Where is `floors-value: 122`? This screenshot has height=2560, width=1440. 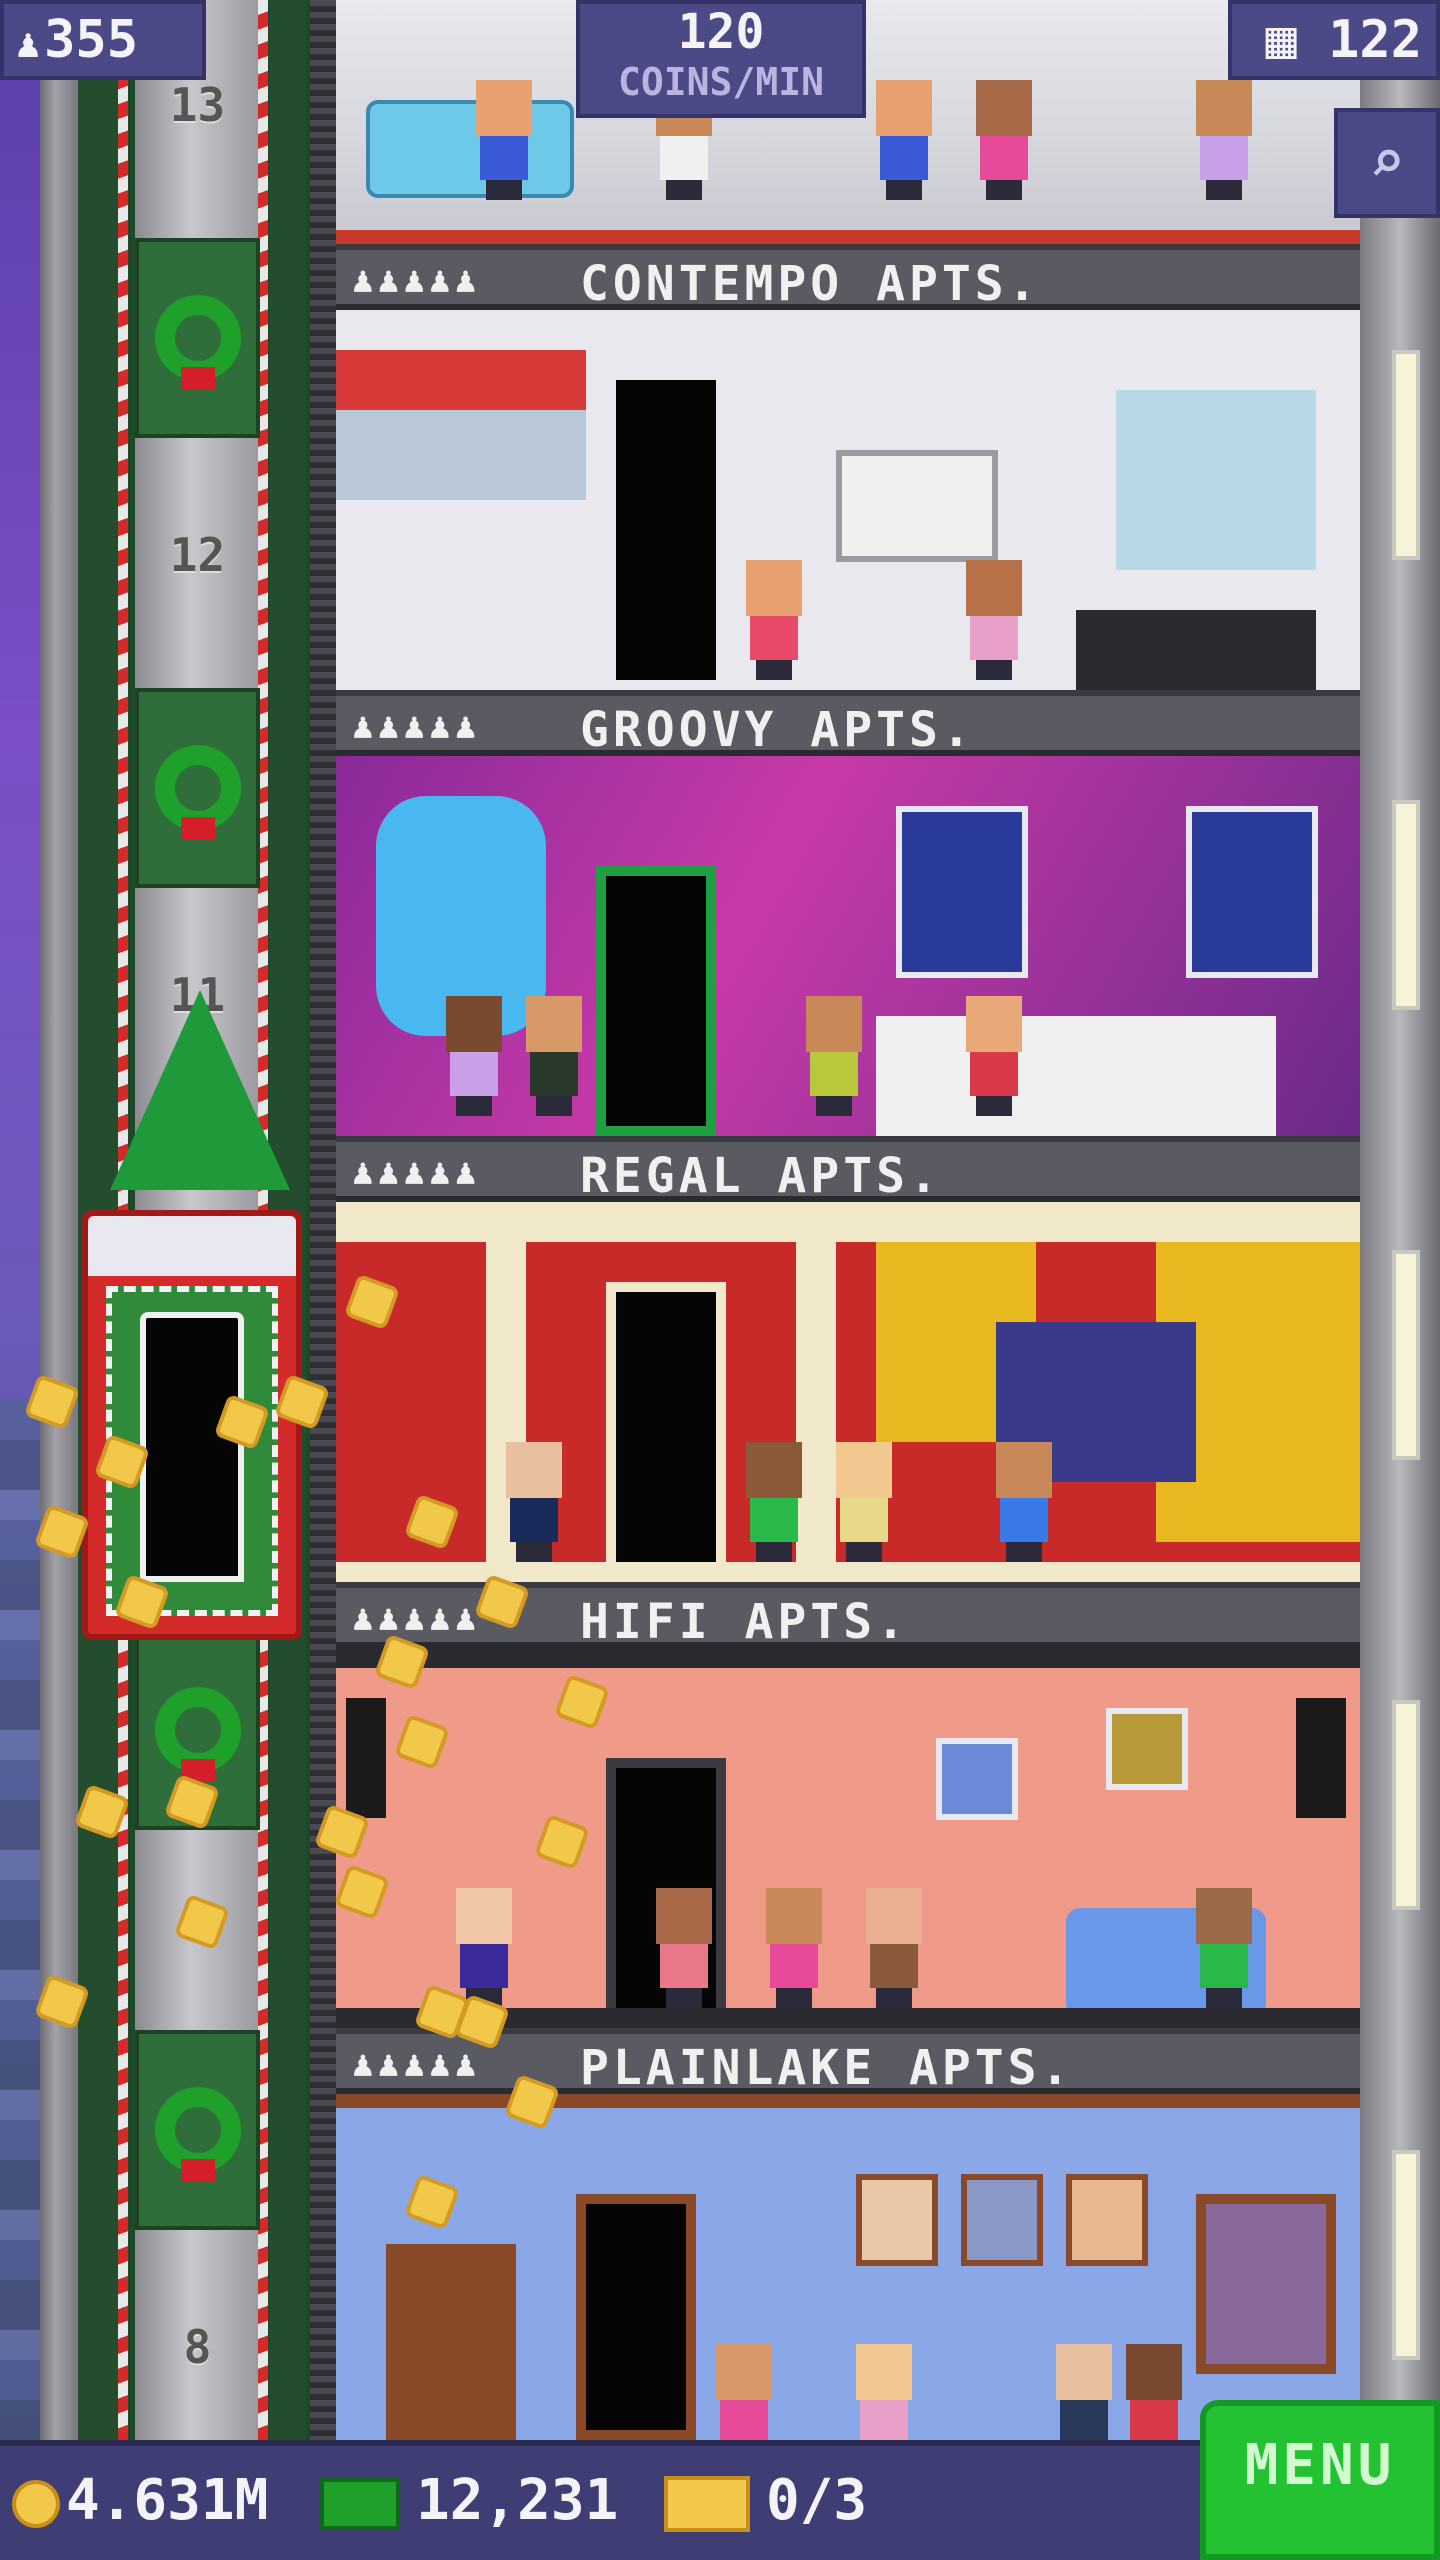
floors-value: 122 is located at coordinates (1375, 40).